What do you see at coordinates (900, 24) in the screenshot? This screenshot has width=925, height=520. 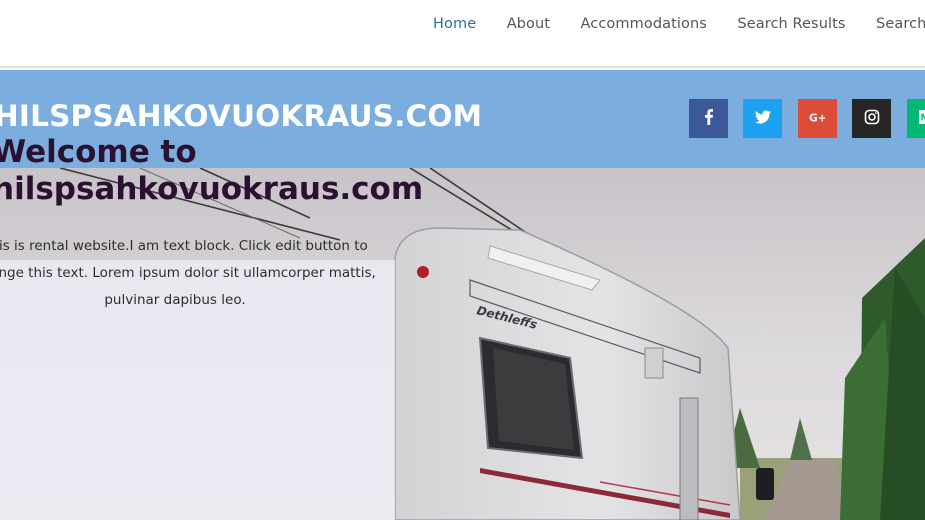 I see `nav-item-search-availability: Search Availability` at bounding box center [900, 24].